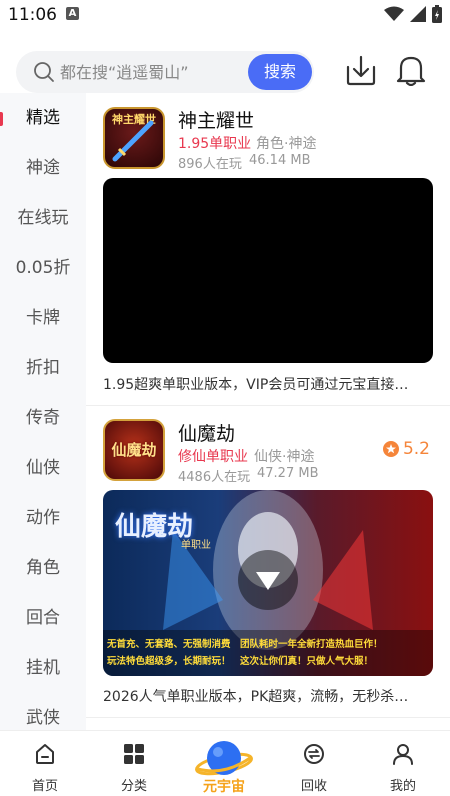 Image resolution: width=450 pixels, height=796 pixels. I want to click on sidebar-item-label: 动作, so click(43, 518).